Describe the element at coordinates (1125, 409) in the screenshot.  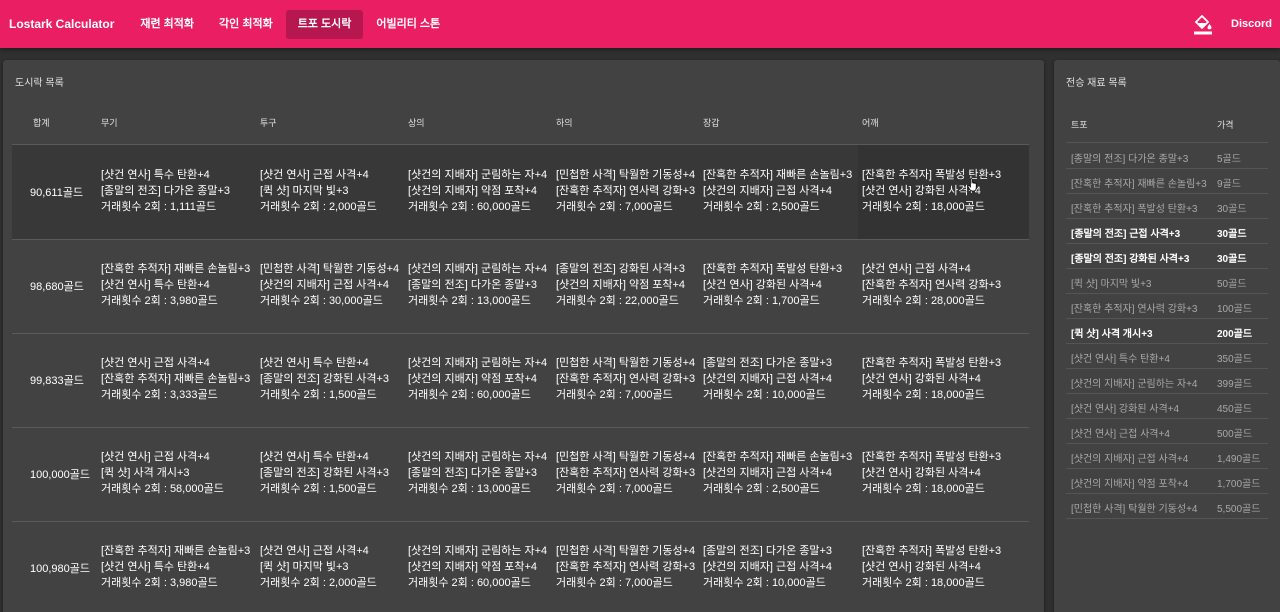
I see `material-name: [샷건 연사] 강화된 사격+4` at that location.